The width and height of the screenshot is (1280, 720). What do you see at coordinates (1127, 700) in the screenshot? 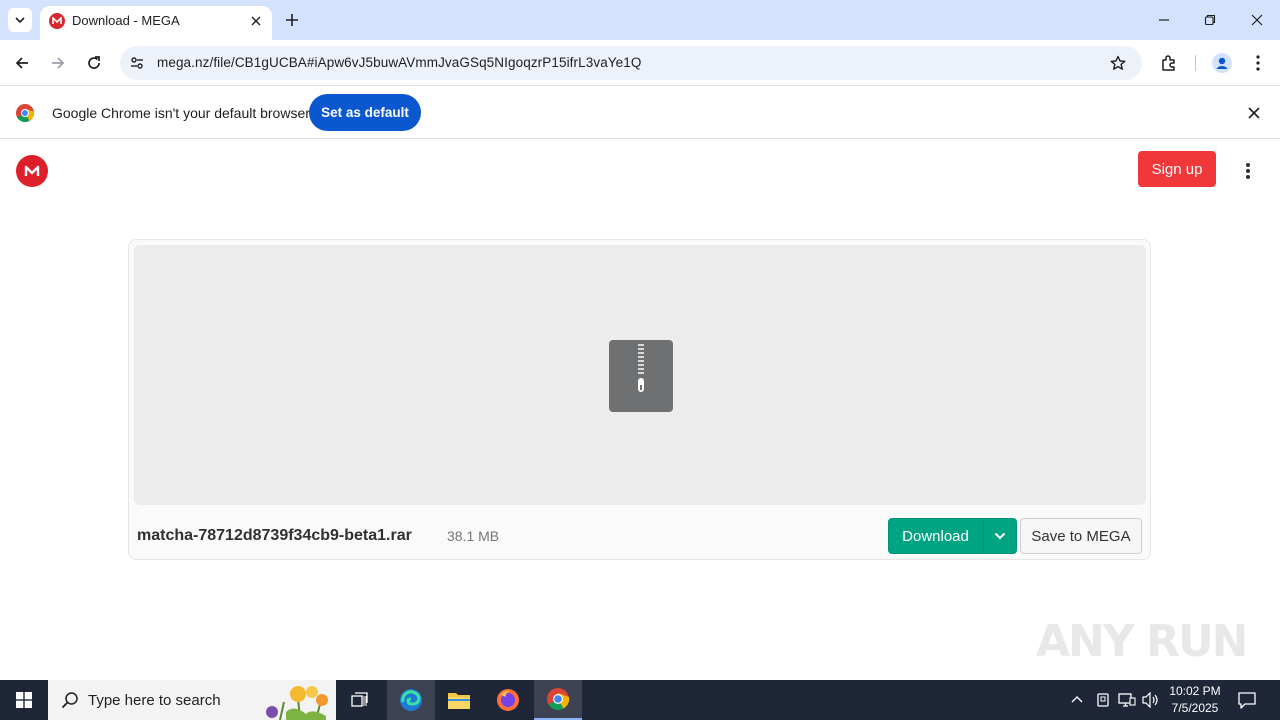
I see `network-icon` at bounding box center [1127, 700].